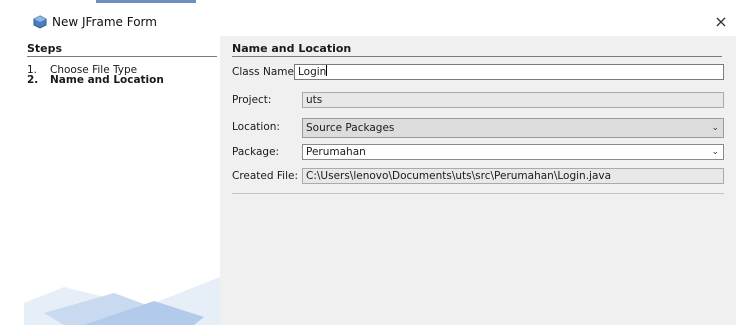 Image resolution: width=736 pixels, height=325 pixels. Describe the element at coordinates (45, 48) in the screenshot. I see `steps-heading: Steps` at that location.